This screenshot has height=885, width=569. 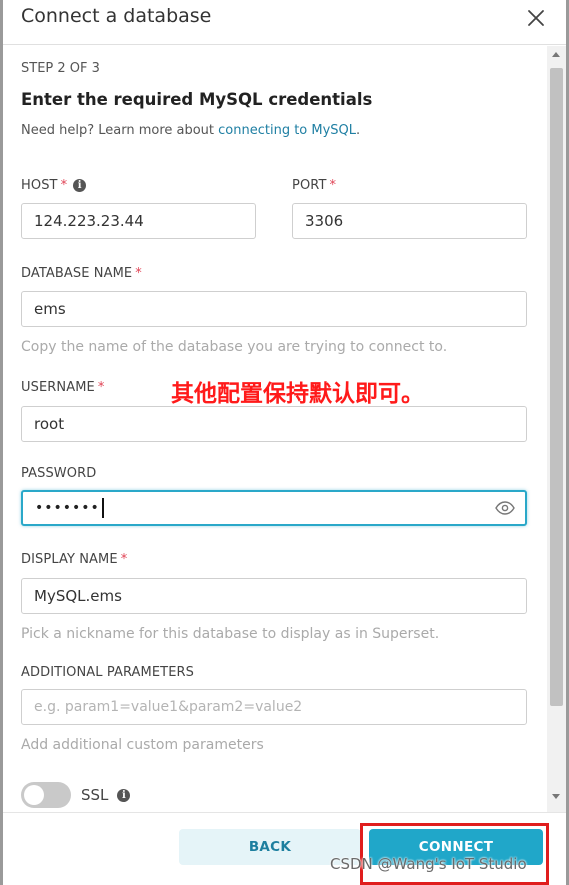 I want to click on additional-parameters-placeholder: e.g. param1=value1&param2=value2, so click(x=168, y=707).